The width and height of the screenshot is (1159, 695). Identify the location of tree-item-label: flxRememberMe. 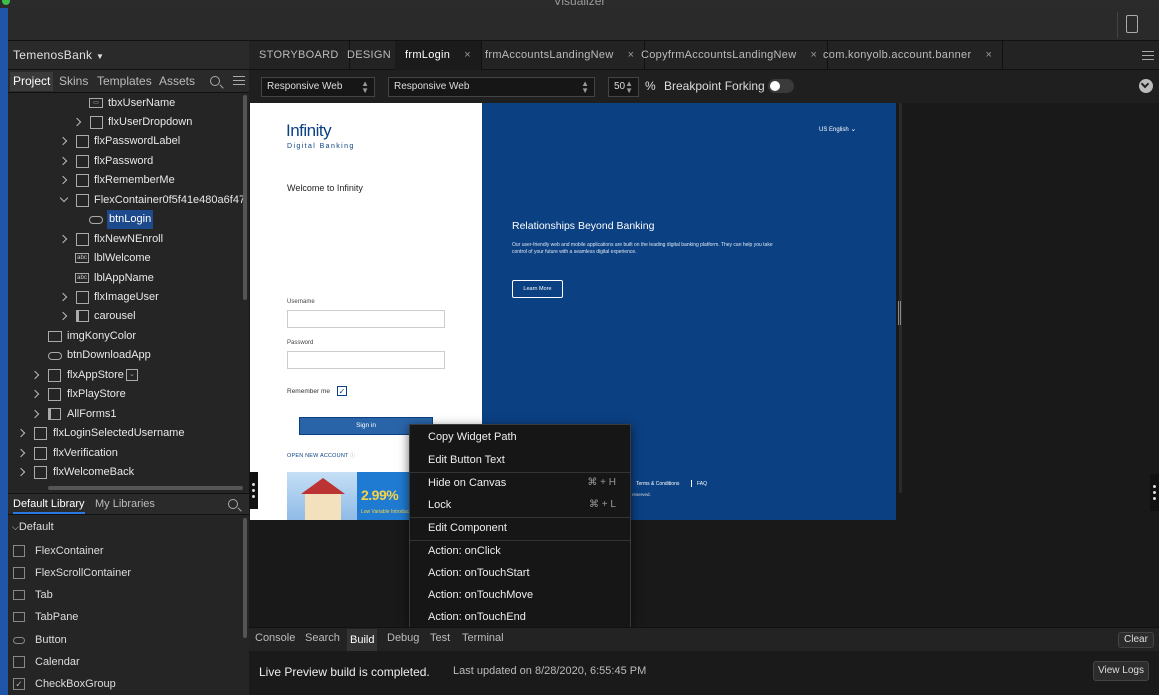
(134, 180).